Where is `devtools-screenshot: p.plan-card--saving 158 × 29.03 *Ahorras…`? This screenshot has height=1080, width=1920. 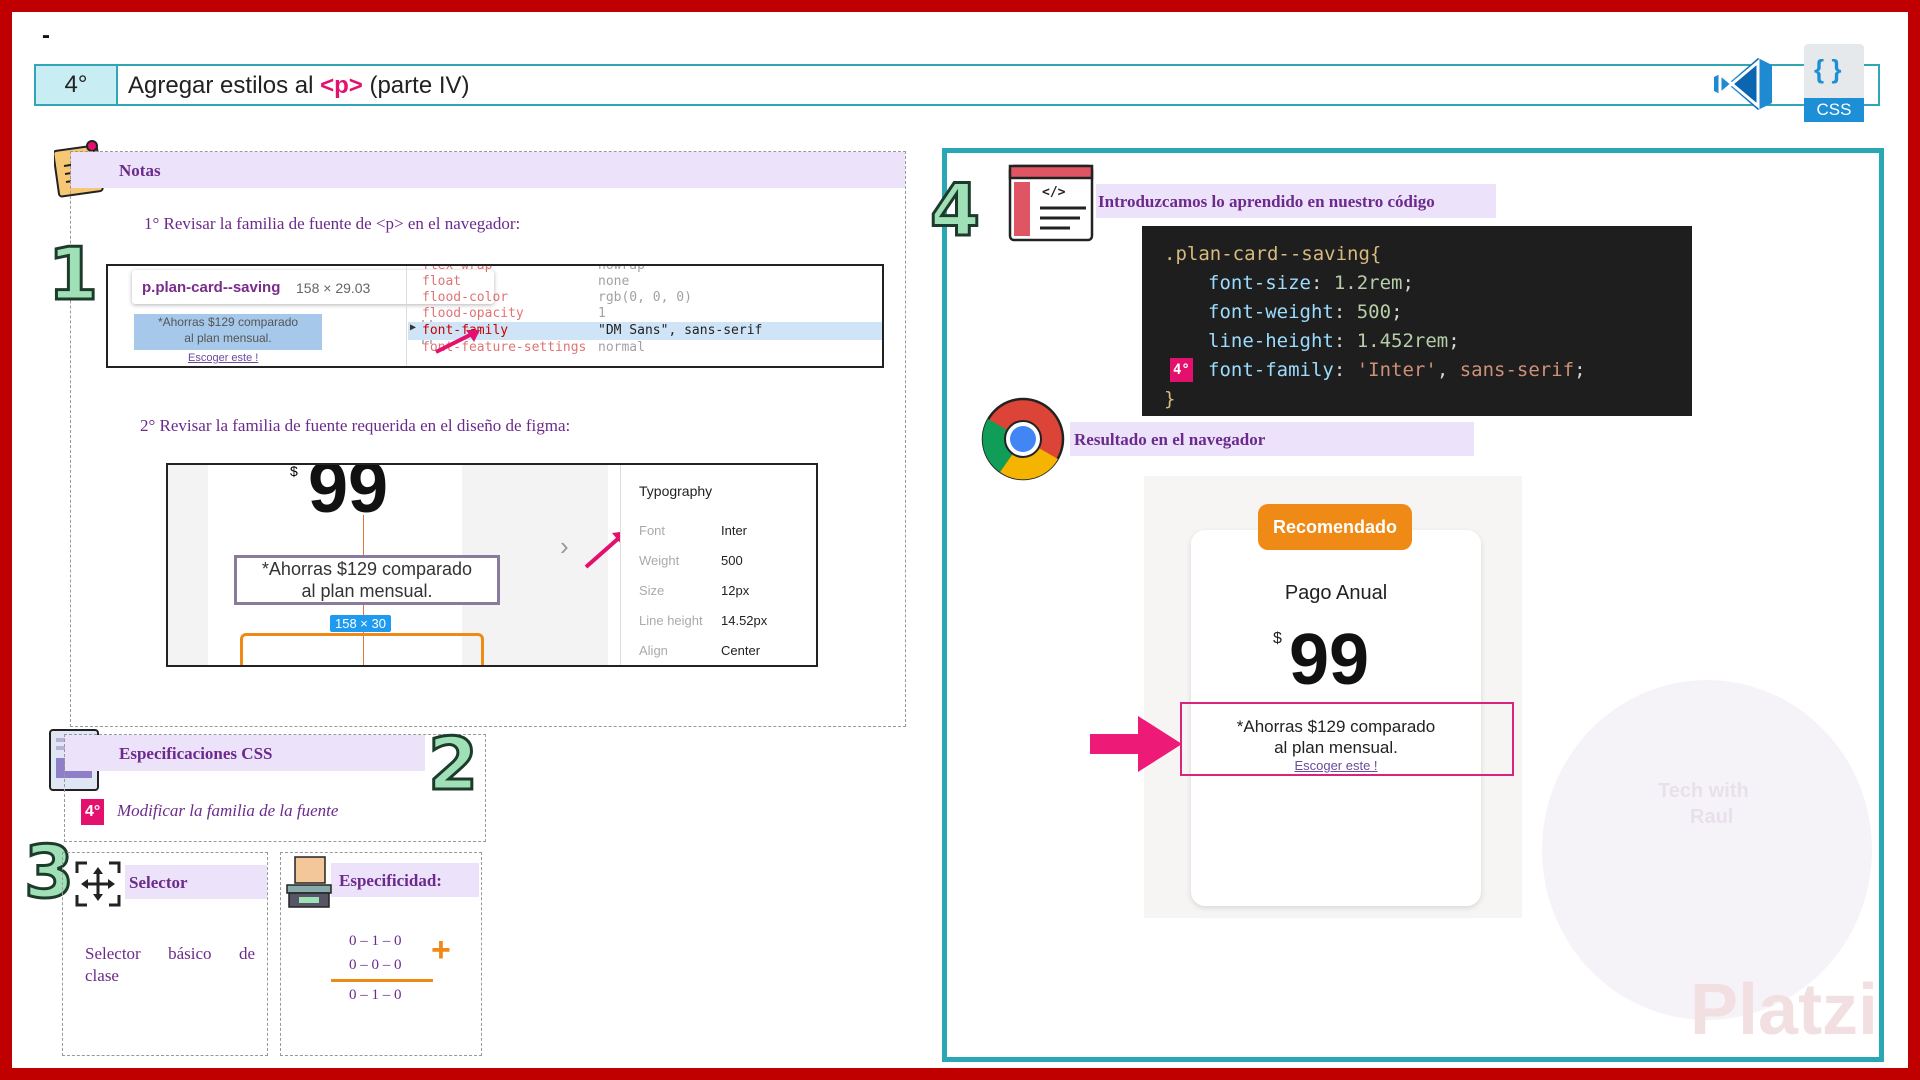 devtools-screenshot: p.plan-card--saving 158 × 29.03 *Ahorras… is located at coordinates (495, 316).